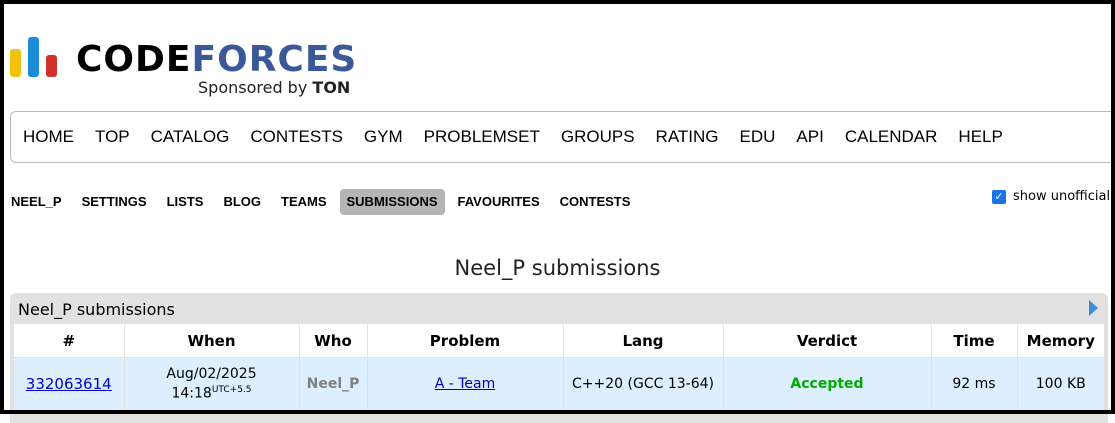 This screenshot has height=423, width=1115. Describe the element at coordinates (1060, 341) in the screenshot. I see `col-header-memory: Memory` at that location.